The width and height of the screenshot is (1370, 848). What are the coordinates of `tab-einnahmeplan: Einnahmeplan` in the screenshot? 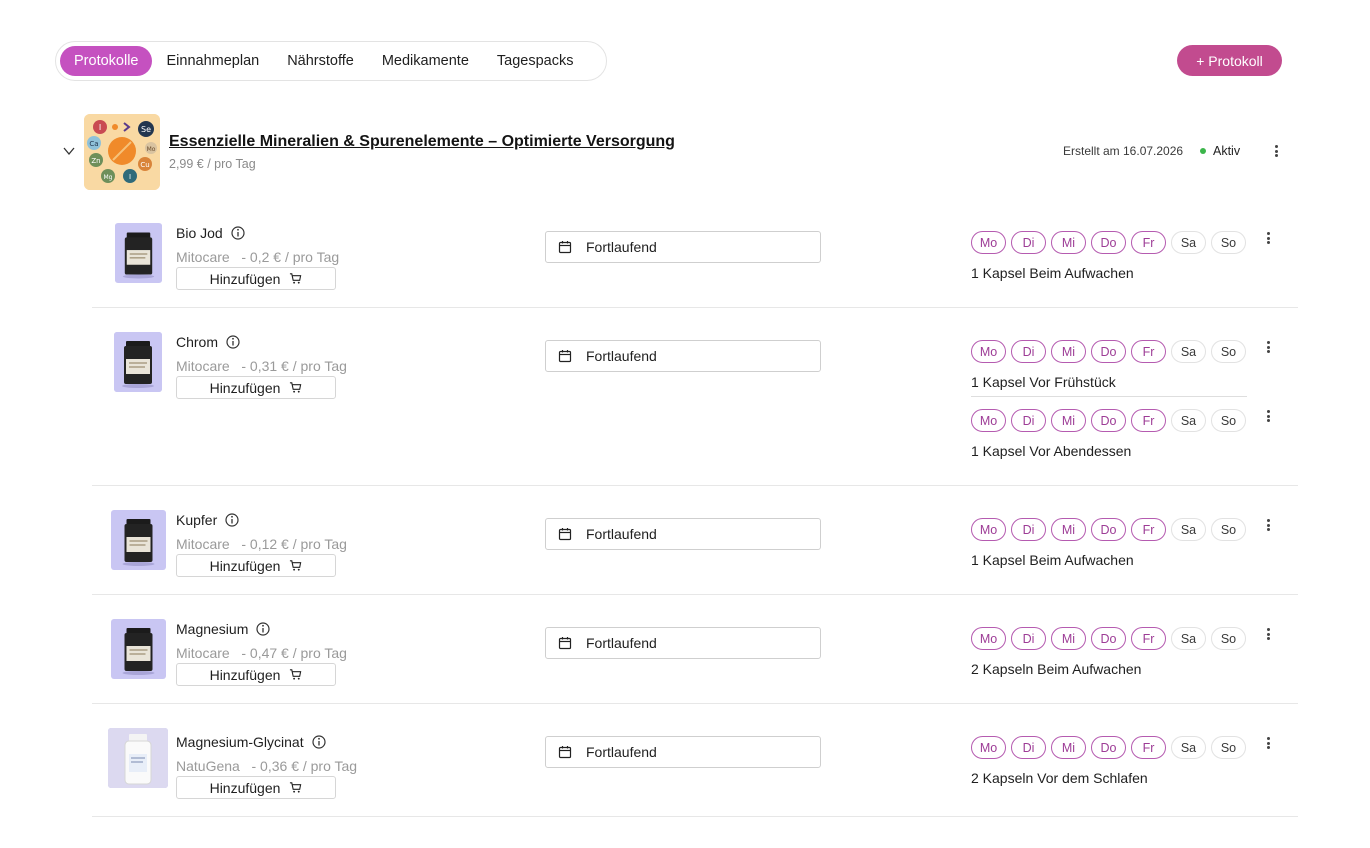 It's located at (212, 61).